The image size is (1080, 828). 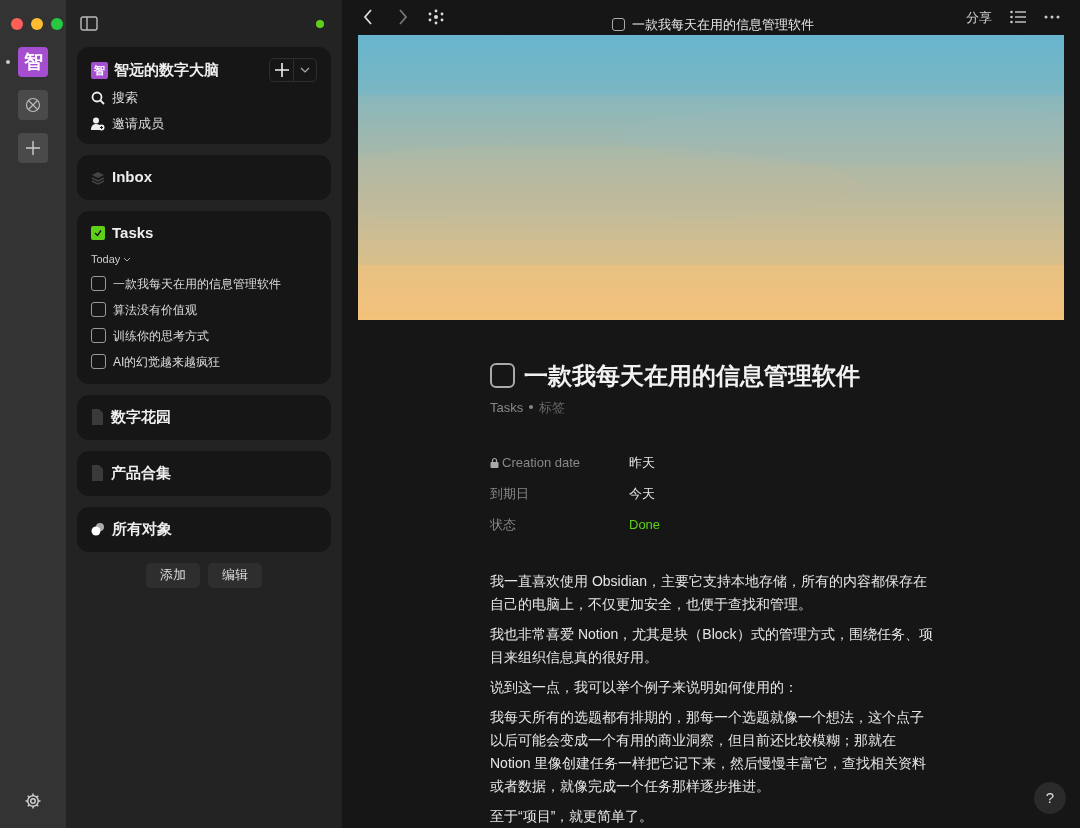 What do you see at coordinates (37, 24) in the screenshot?
I see `minimize-window-button` at bounding box center [37, 24].